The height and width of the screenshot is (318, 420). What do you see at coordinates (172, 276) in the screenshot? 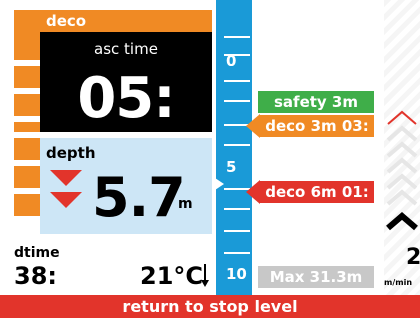
I see `temperature-value: 21°C` at bounding box center [172, 276].